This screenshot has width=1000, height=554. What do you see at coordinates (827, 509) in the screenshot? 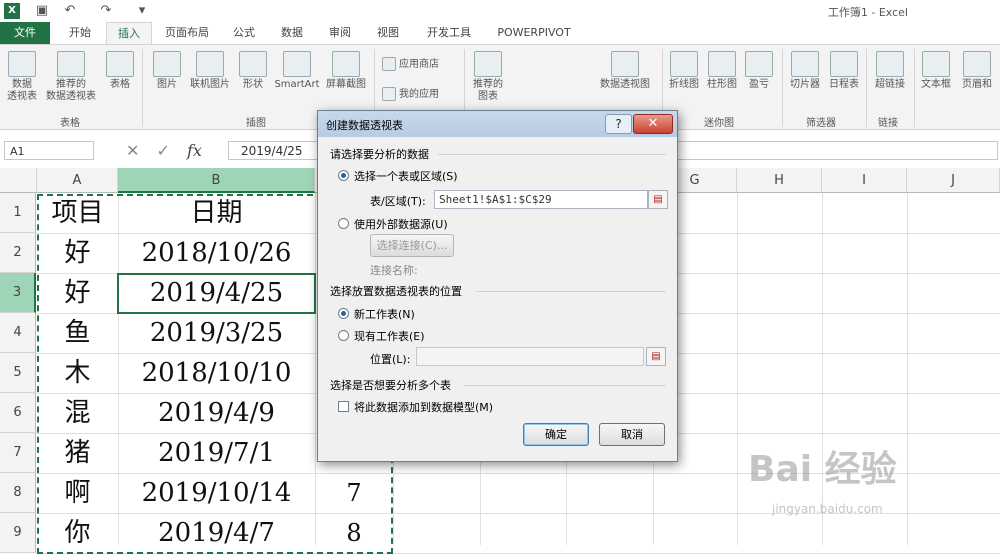
I see `watermark-url: jingyan.baidu.com` at bounding box center [827, 509].